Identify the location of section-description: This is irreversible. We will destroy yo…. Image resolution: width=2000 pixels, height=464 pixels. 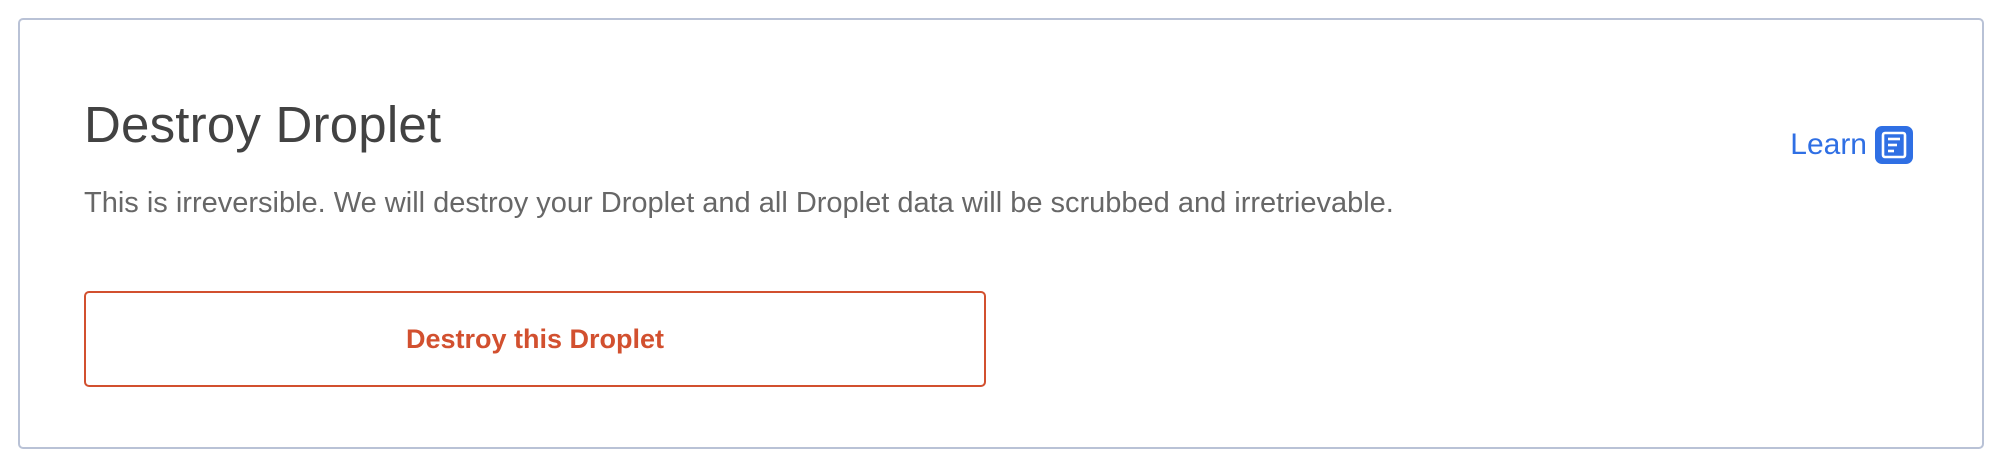
(739, 203).